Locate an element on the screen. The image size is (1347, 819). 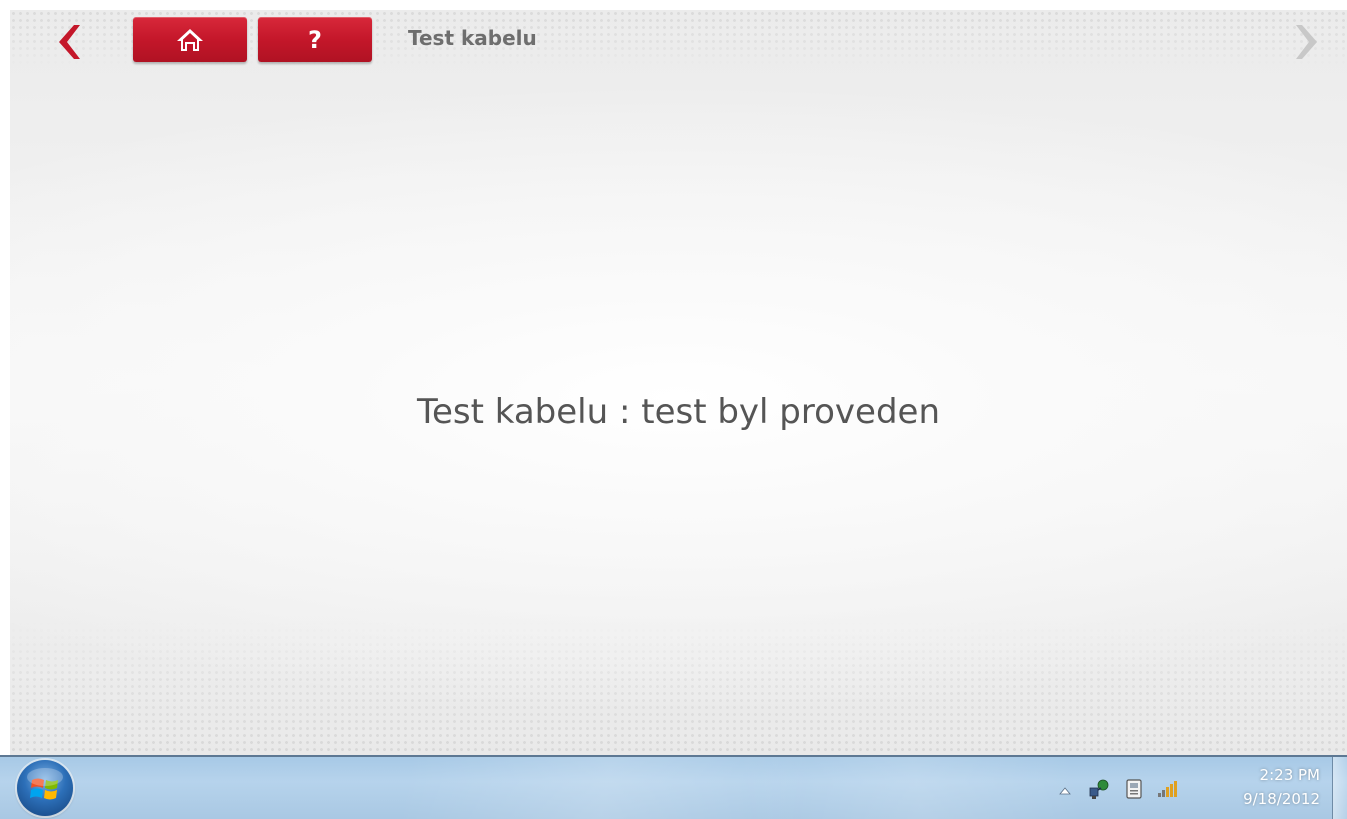
windows-start-orb-icon is located at coordinates (45, 784).